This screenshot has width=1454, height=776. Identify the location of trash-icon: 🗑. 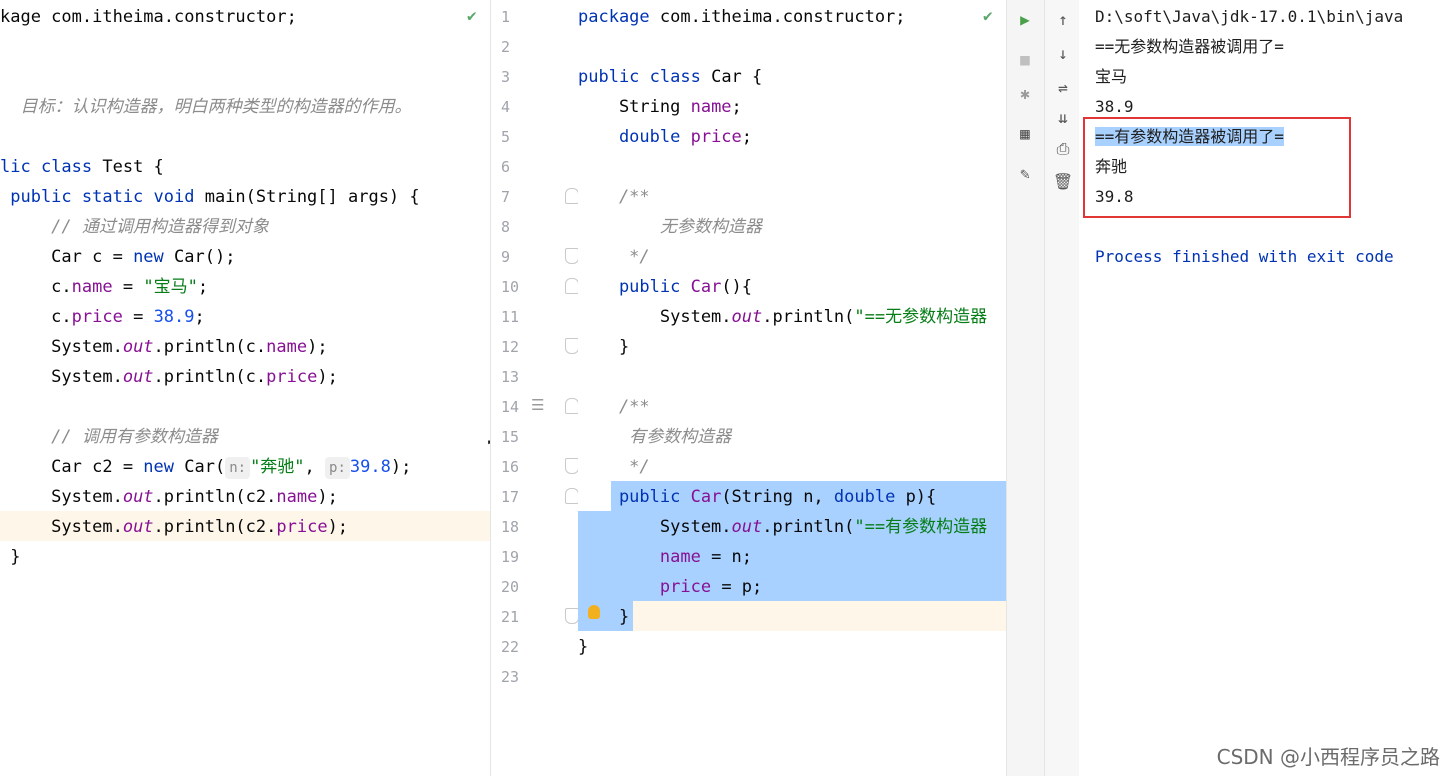
(1063, 181).